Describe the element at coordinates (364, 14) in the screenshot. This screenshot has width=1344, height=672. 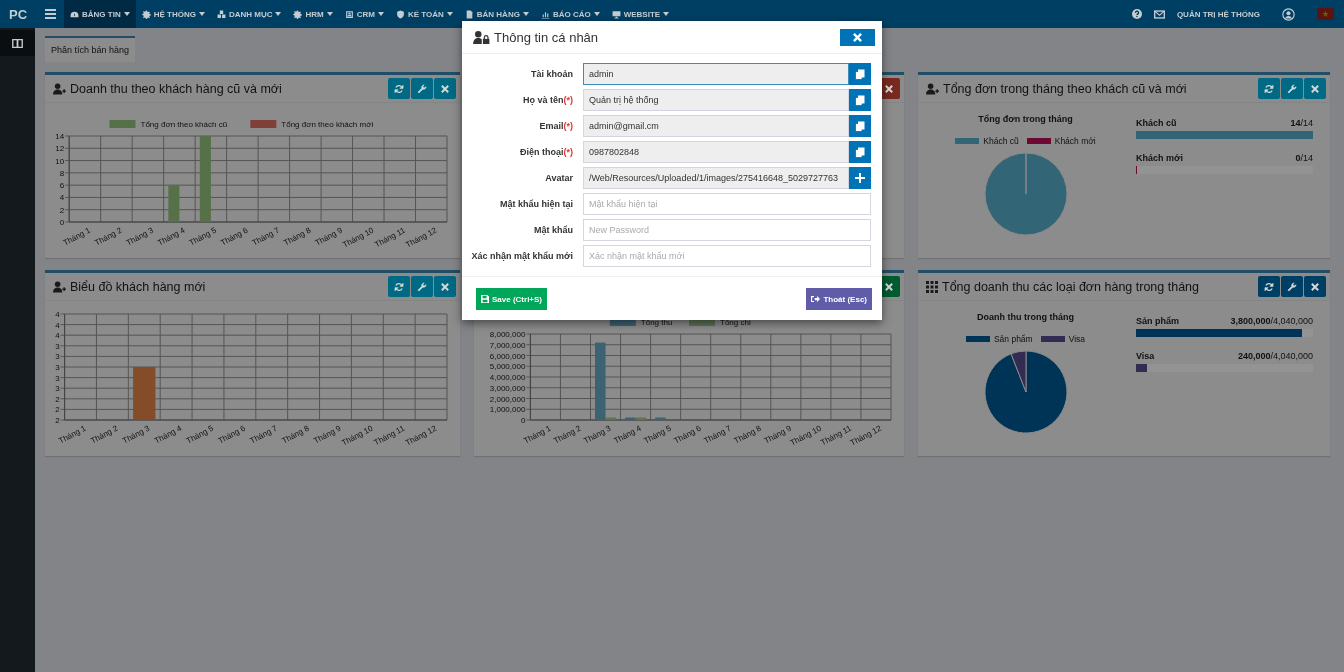
I see `nav-menu-item: CRM` at that location.